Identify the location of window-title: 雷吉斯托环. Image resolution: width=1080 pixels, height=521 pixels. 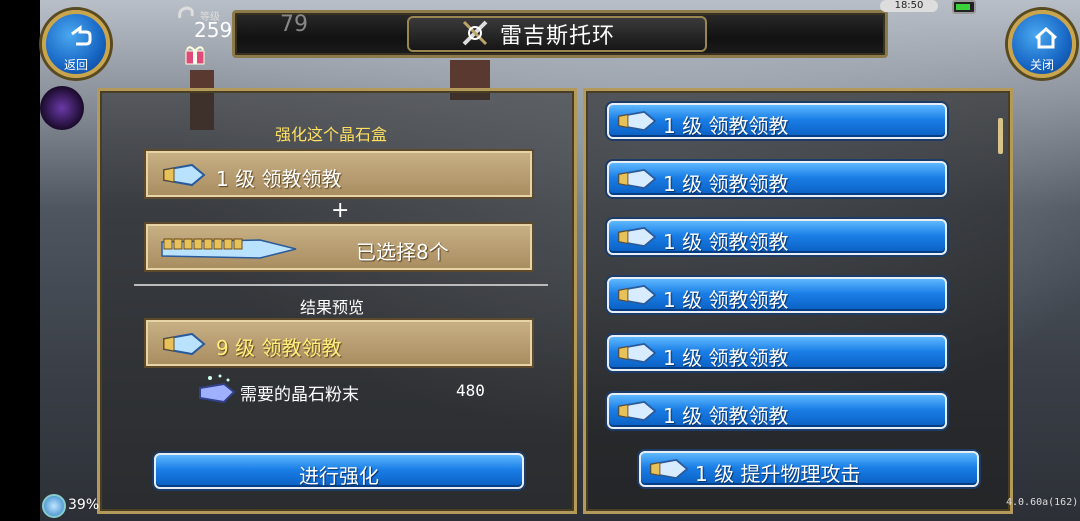
(558, 36).